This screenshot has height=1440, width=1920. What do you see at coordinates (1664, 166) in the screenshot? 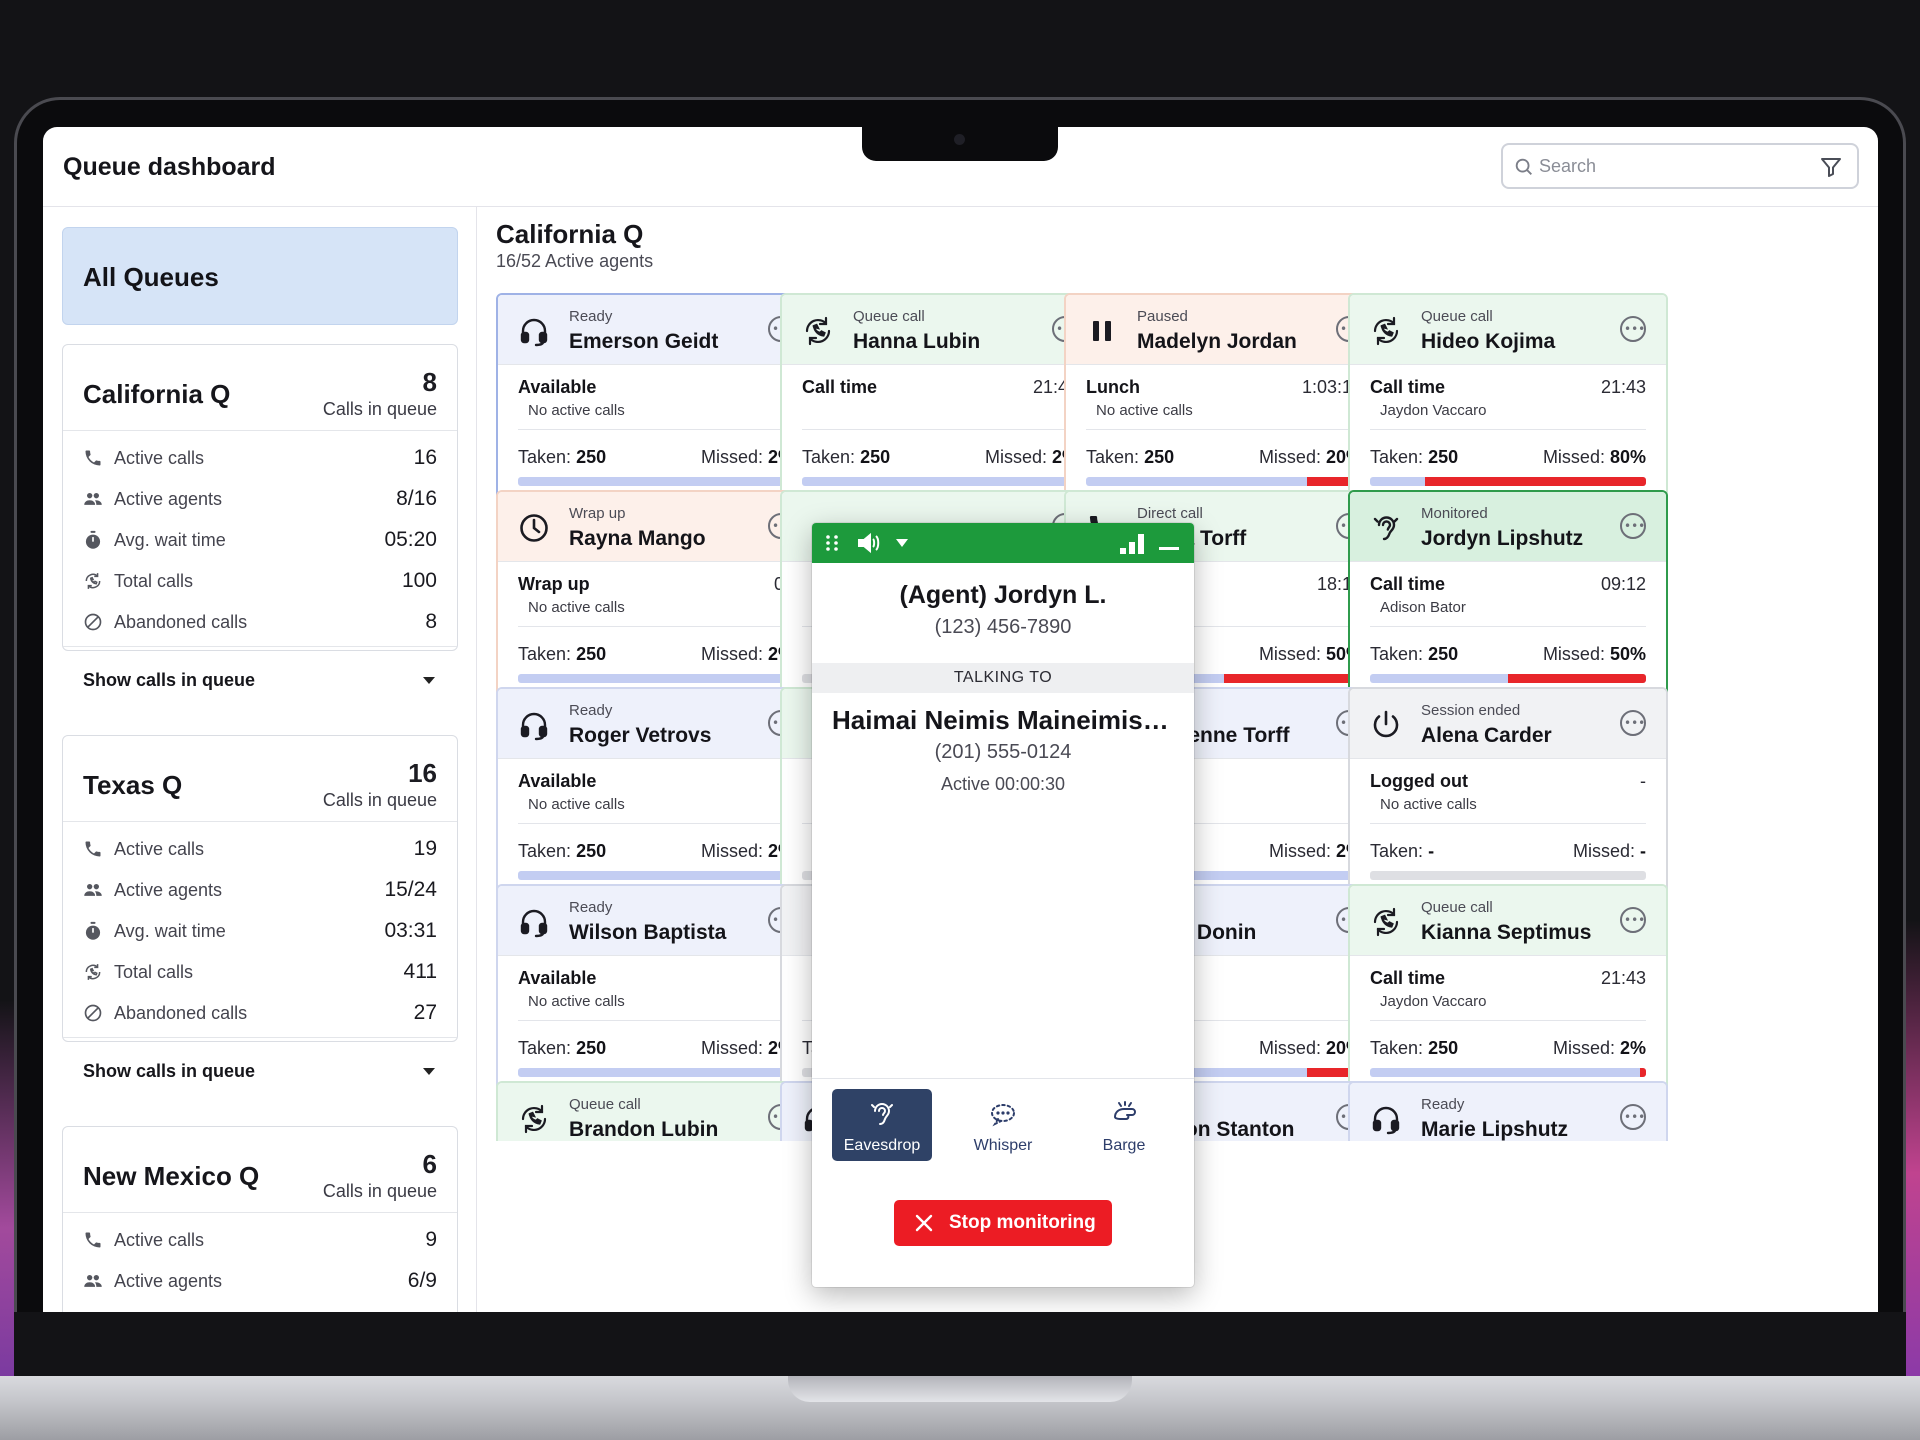
I see `search-input` at bounding box center [1664, 166].